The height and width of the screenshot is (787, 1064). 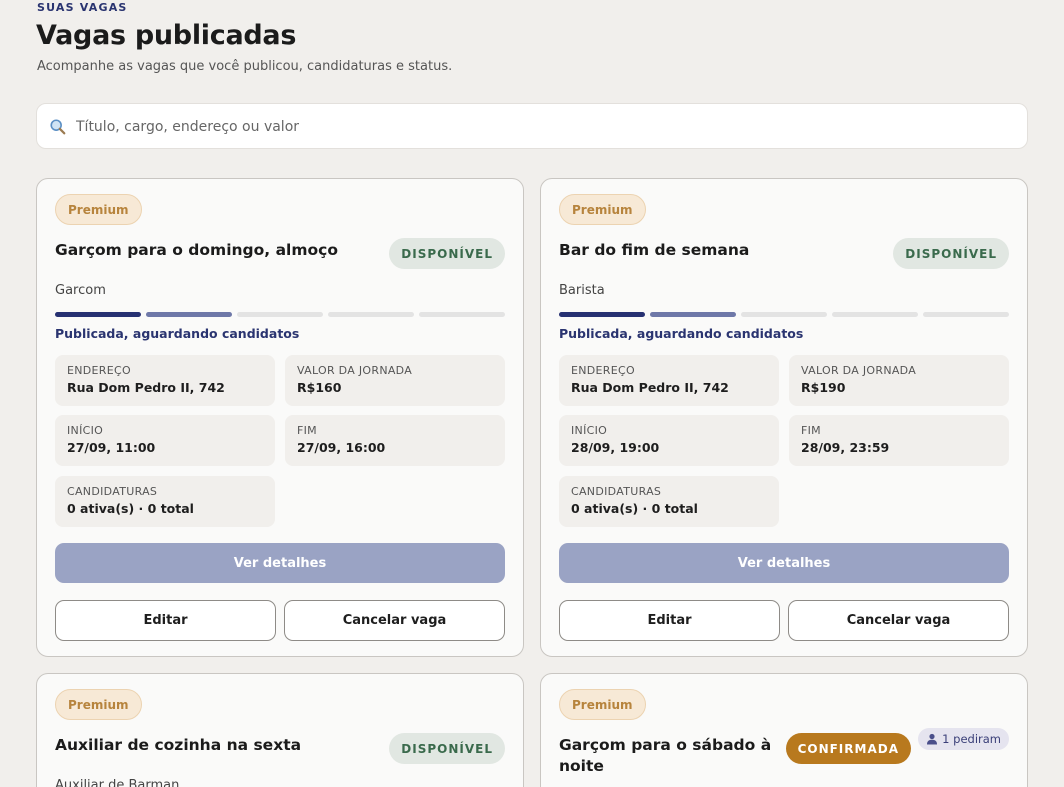 What do you see at coordinates (848, 748) in the screenshot?
I see `status-badge: CONFIRMADA` at bounding box center [848, 748].